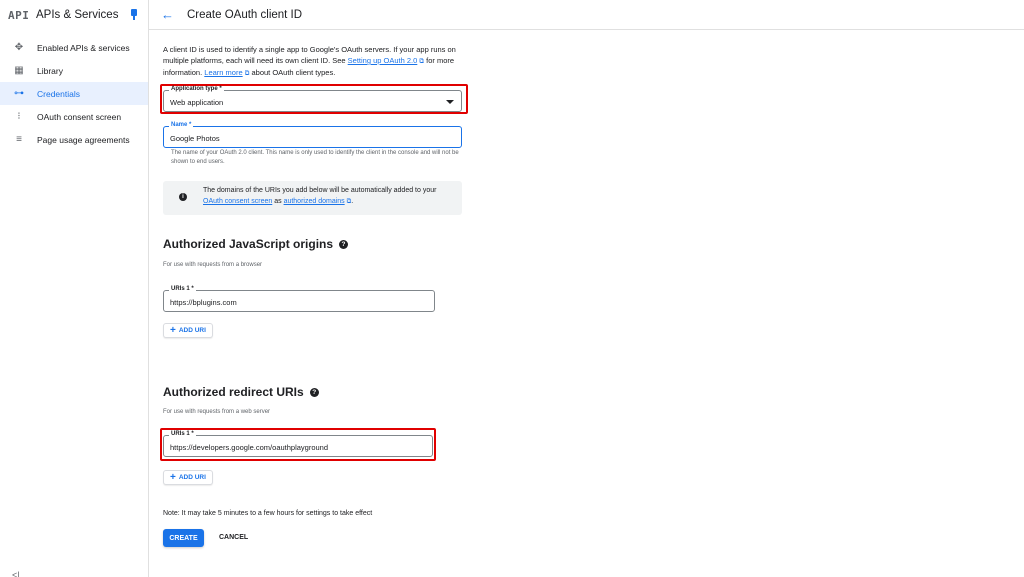  Describe the element at coordinates (19, 70) in the screenshot. I see `library-icon: ▦` at that location.